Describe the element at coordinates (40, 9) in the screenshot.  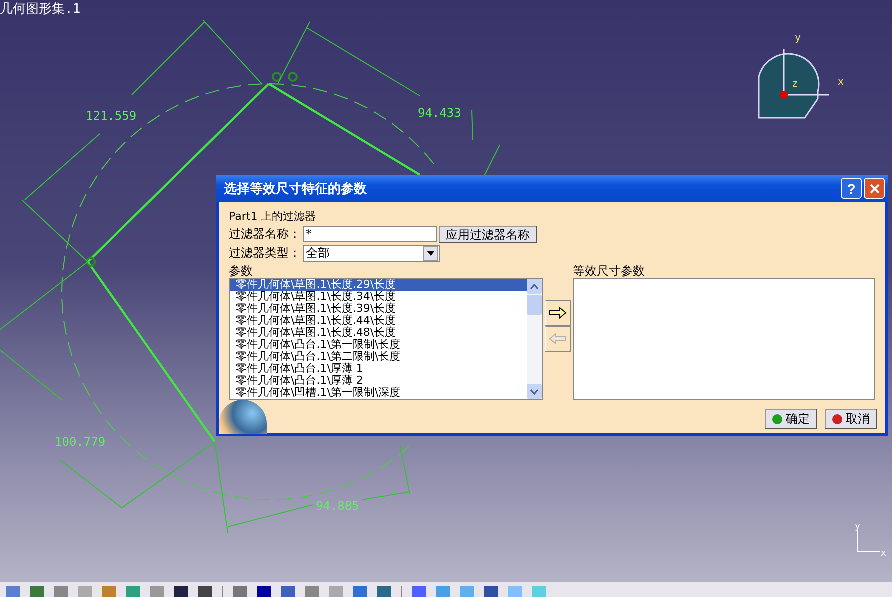
I see `tree-label: 几何图形集.1` at that location.